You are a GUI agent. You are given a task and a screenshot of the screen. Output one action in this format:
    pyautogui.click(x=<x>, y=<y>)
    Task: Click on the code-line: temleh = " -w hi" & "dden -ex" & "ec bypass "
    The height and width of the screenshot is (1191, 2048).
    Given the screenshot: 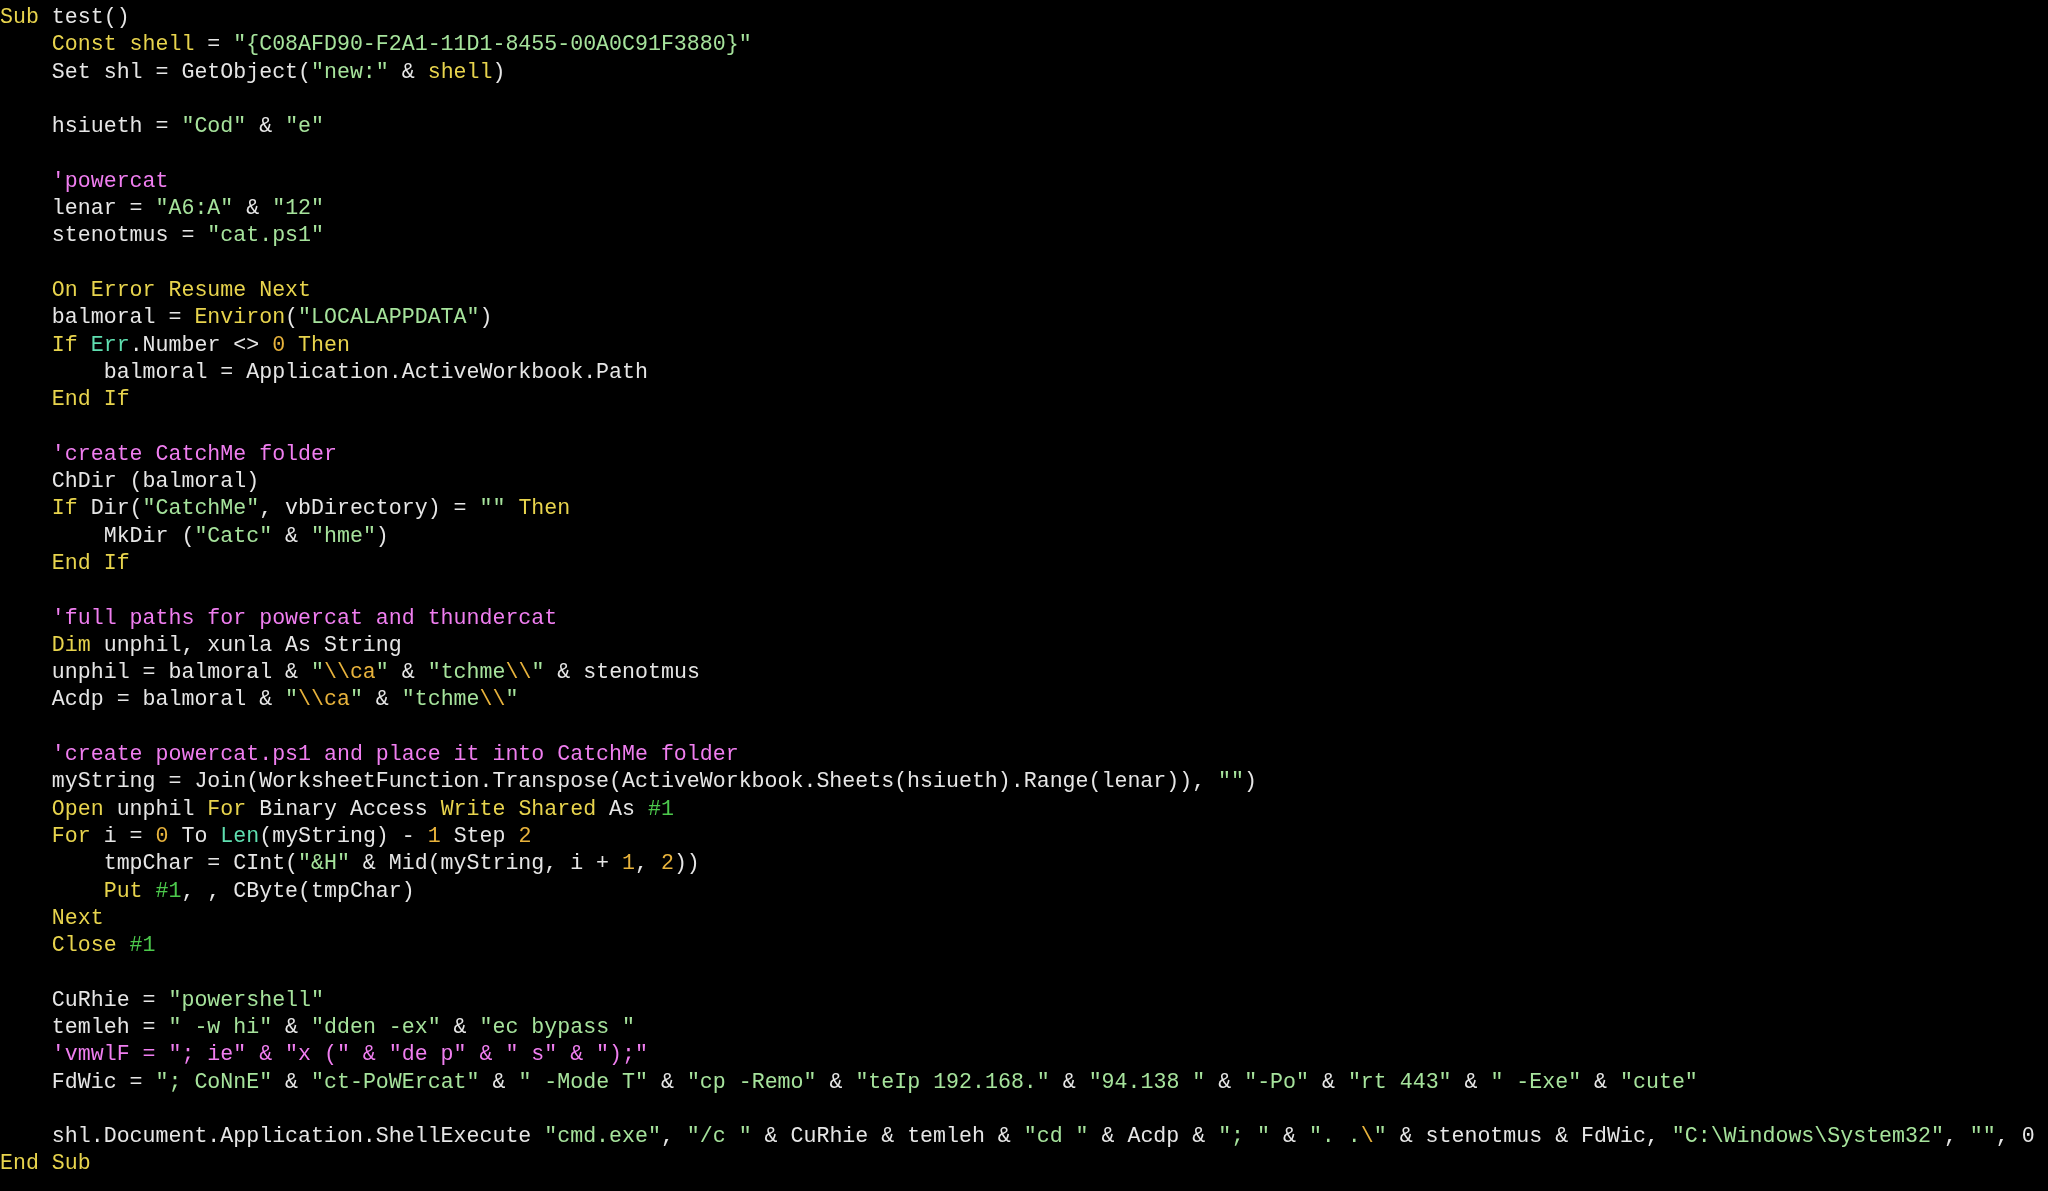 What is the action you would take?
    pyautogui.click(x=343, y=1027)
    